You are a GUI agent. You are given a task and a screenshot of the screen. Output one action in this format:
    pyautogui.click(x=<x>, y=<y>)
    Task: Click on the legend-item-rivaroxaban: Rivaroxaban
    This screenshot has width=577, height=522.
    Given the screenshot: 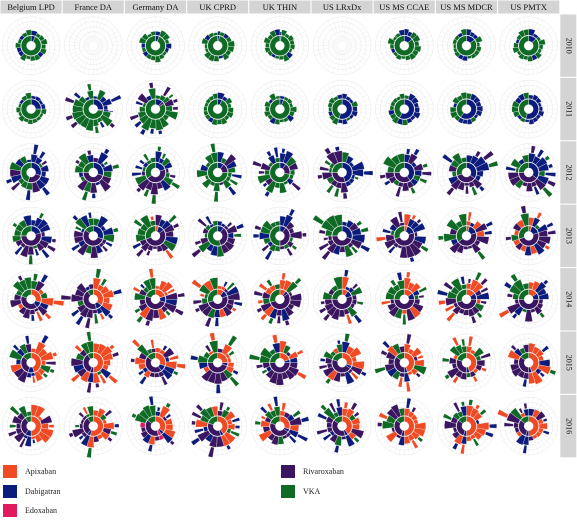 What is the action you would take?
    pyautogui.click(x=312, y=471)
    